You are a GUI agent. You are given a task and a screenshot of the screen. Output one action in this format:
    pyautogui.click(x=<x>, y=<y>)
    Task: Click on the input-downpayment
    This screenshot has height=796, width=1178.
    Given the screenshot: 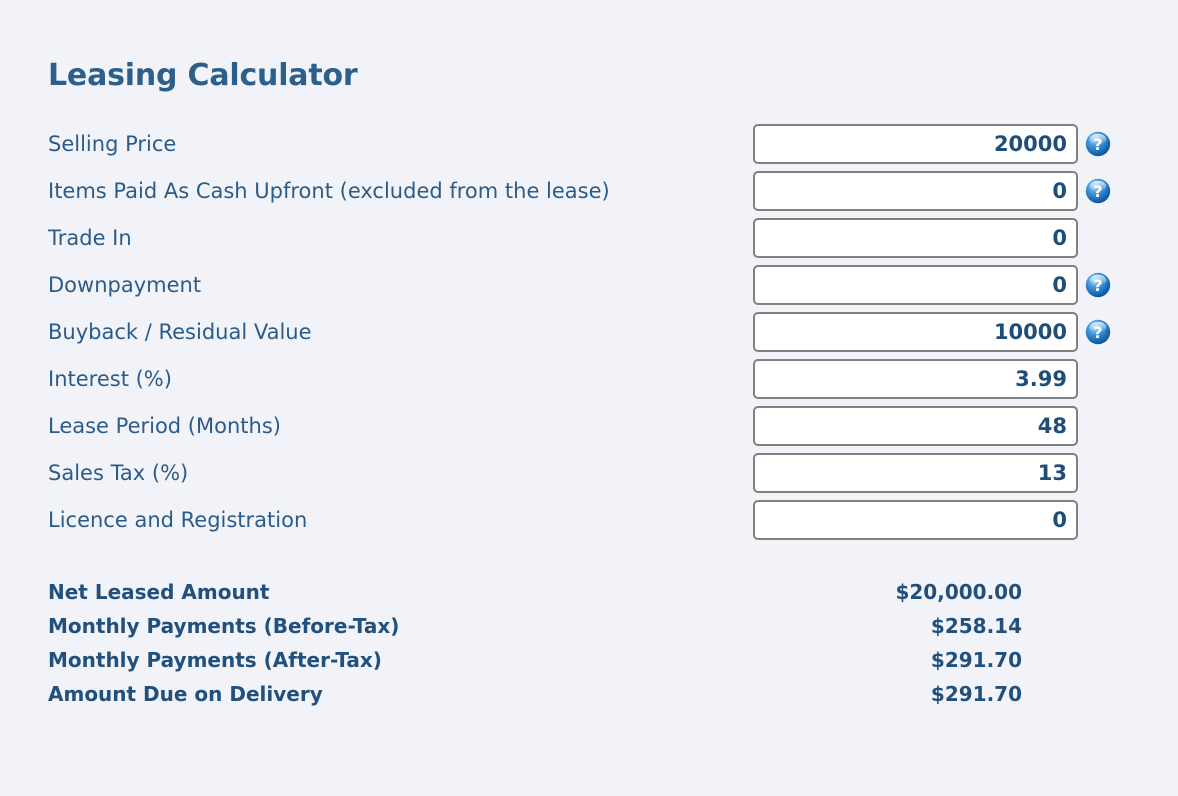 What is the action you would take?
    pyautogui.click(x=915, y=285)
    